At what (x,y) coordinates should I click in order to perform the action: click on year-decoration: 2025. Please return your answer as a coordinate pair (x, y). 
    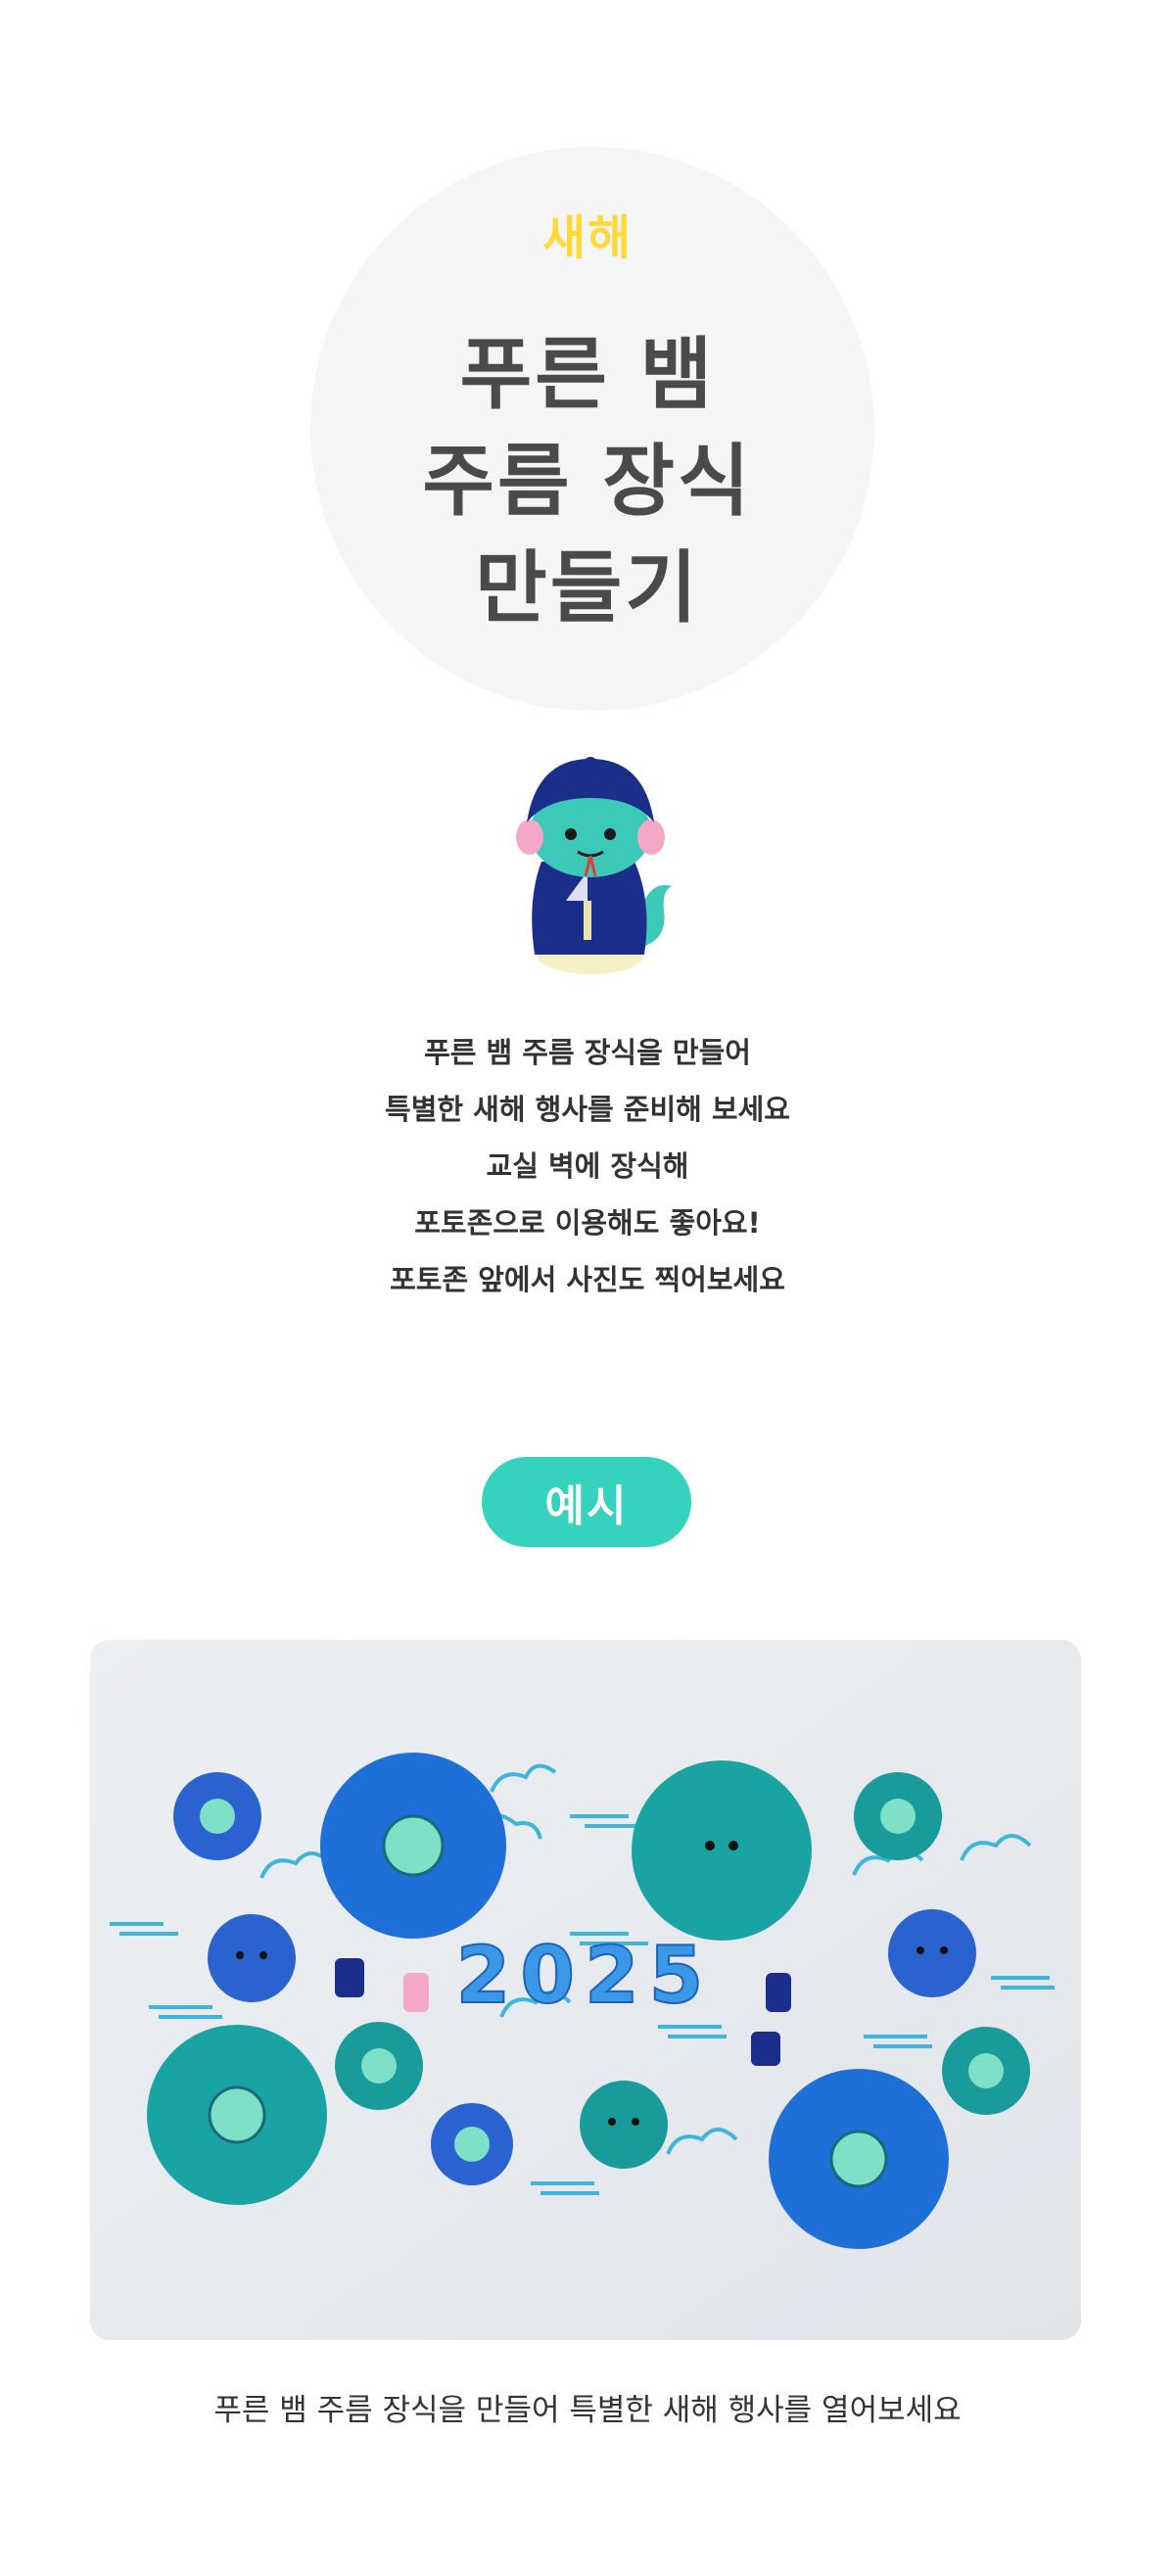
    Looking at the image, I should click on (585, 1975).